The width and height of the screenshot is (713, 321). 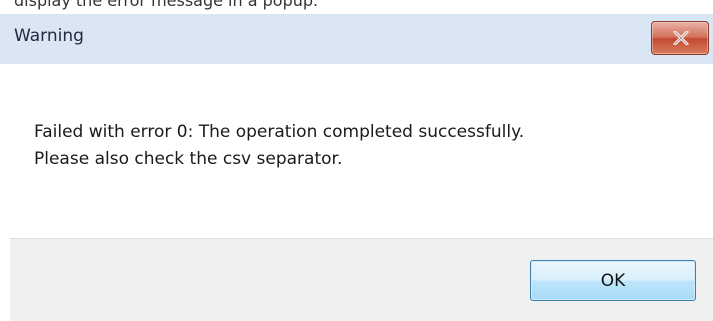 I want to click on close-x-icon, so click(x=681, y=38).